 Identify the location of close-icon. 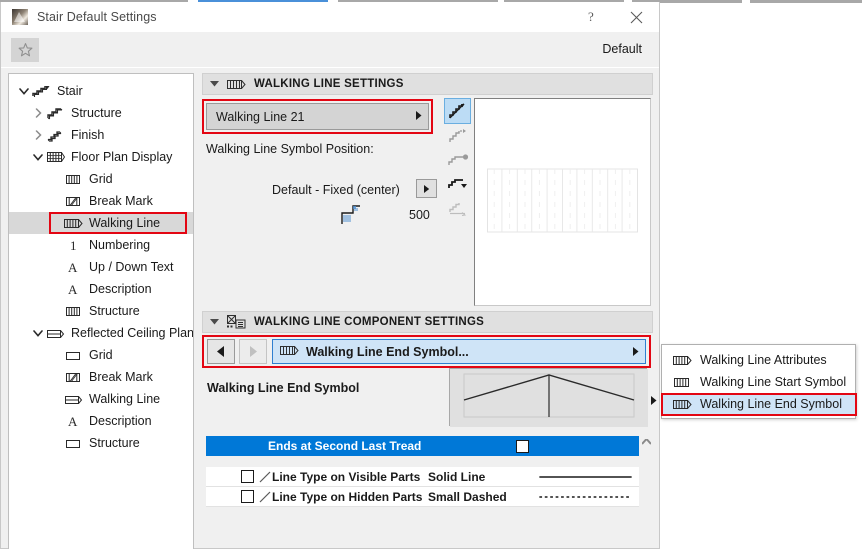
(636, 17).